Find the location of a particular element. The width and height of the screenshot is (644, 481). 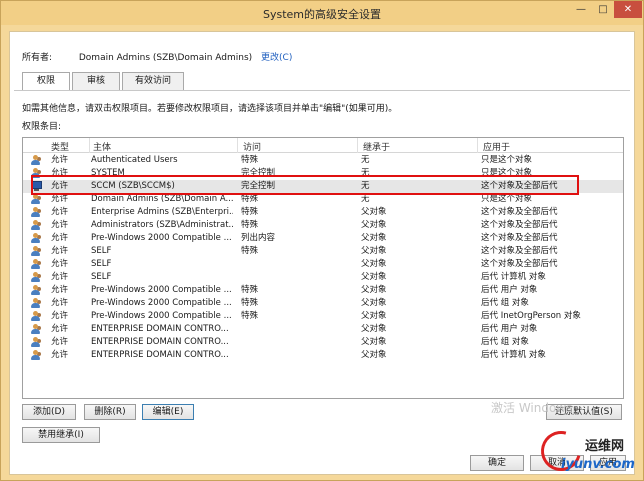

close-button: ✕ is located at coordinates (628, 9).